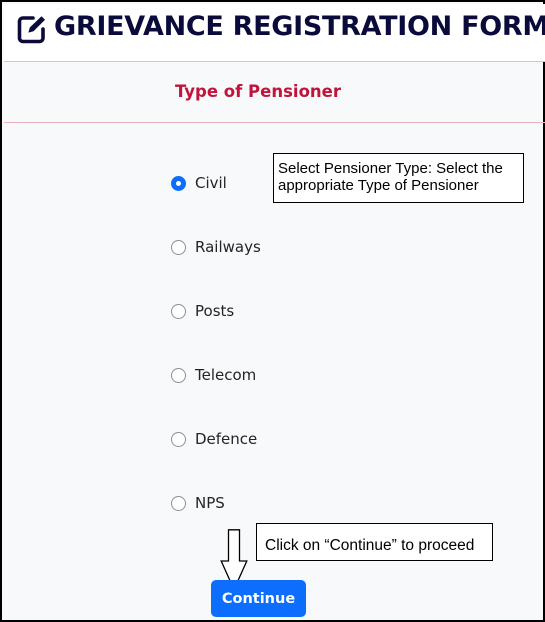  Describe the element at coordinates (178, 311) in the screenshot. I see `radio-posts` at that location.